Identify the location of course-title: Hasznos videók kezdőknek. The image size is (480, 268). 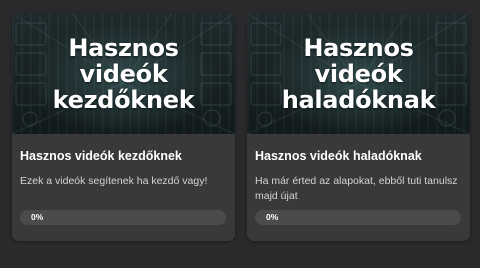
(123, 156).